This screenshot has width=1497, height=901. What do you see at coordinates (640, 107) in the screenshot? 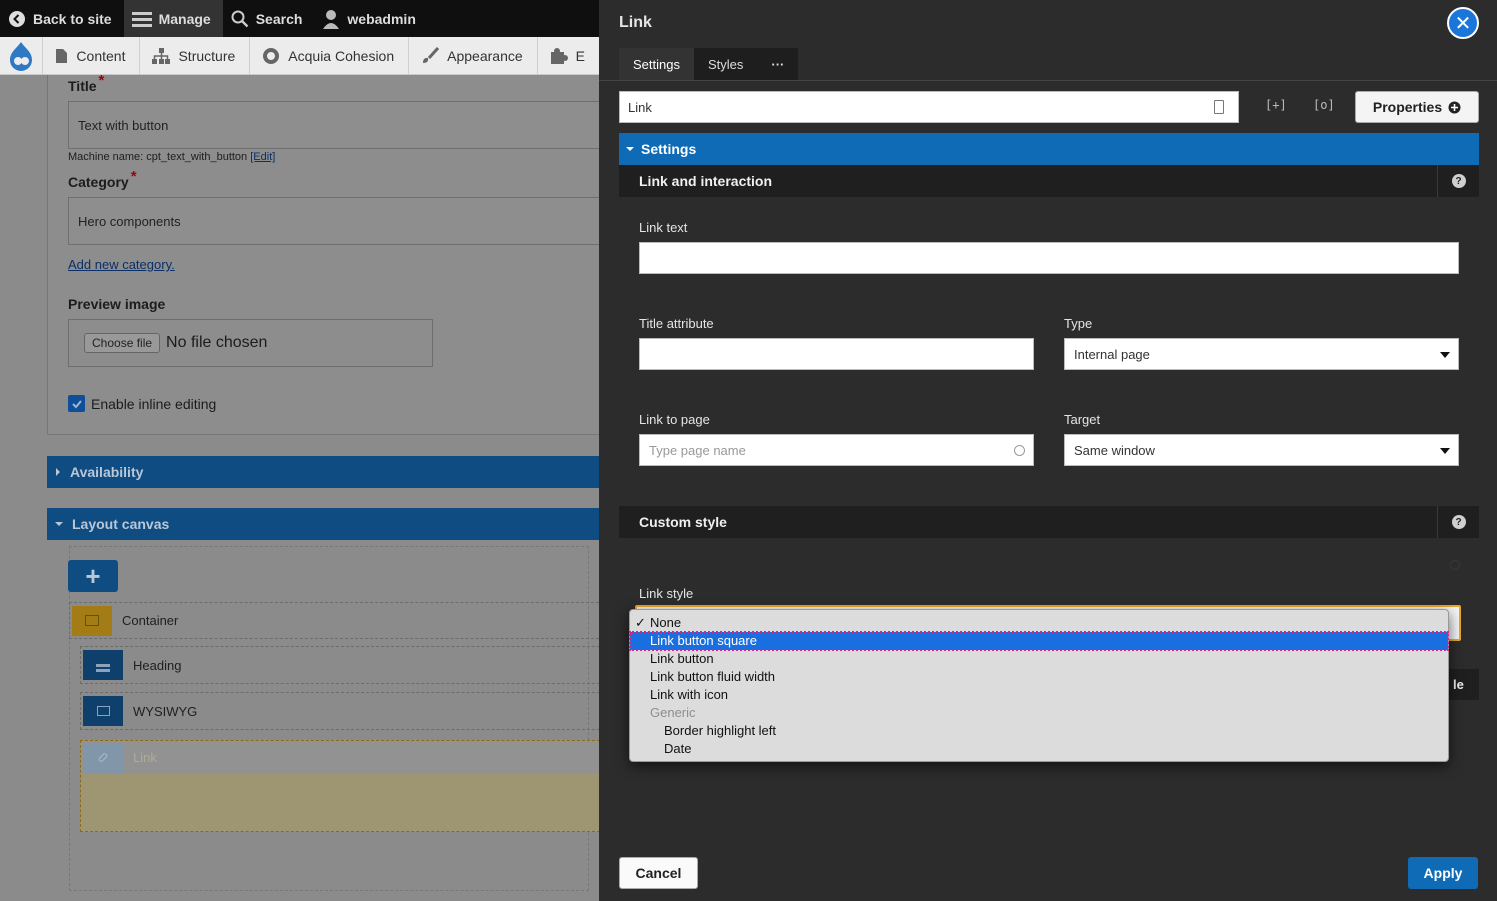
I see `element-name-value: Link` at bounding box center [640, 107].